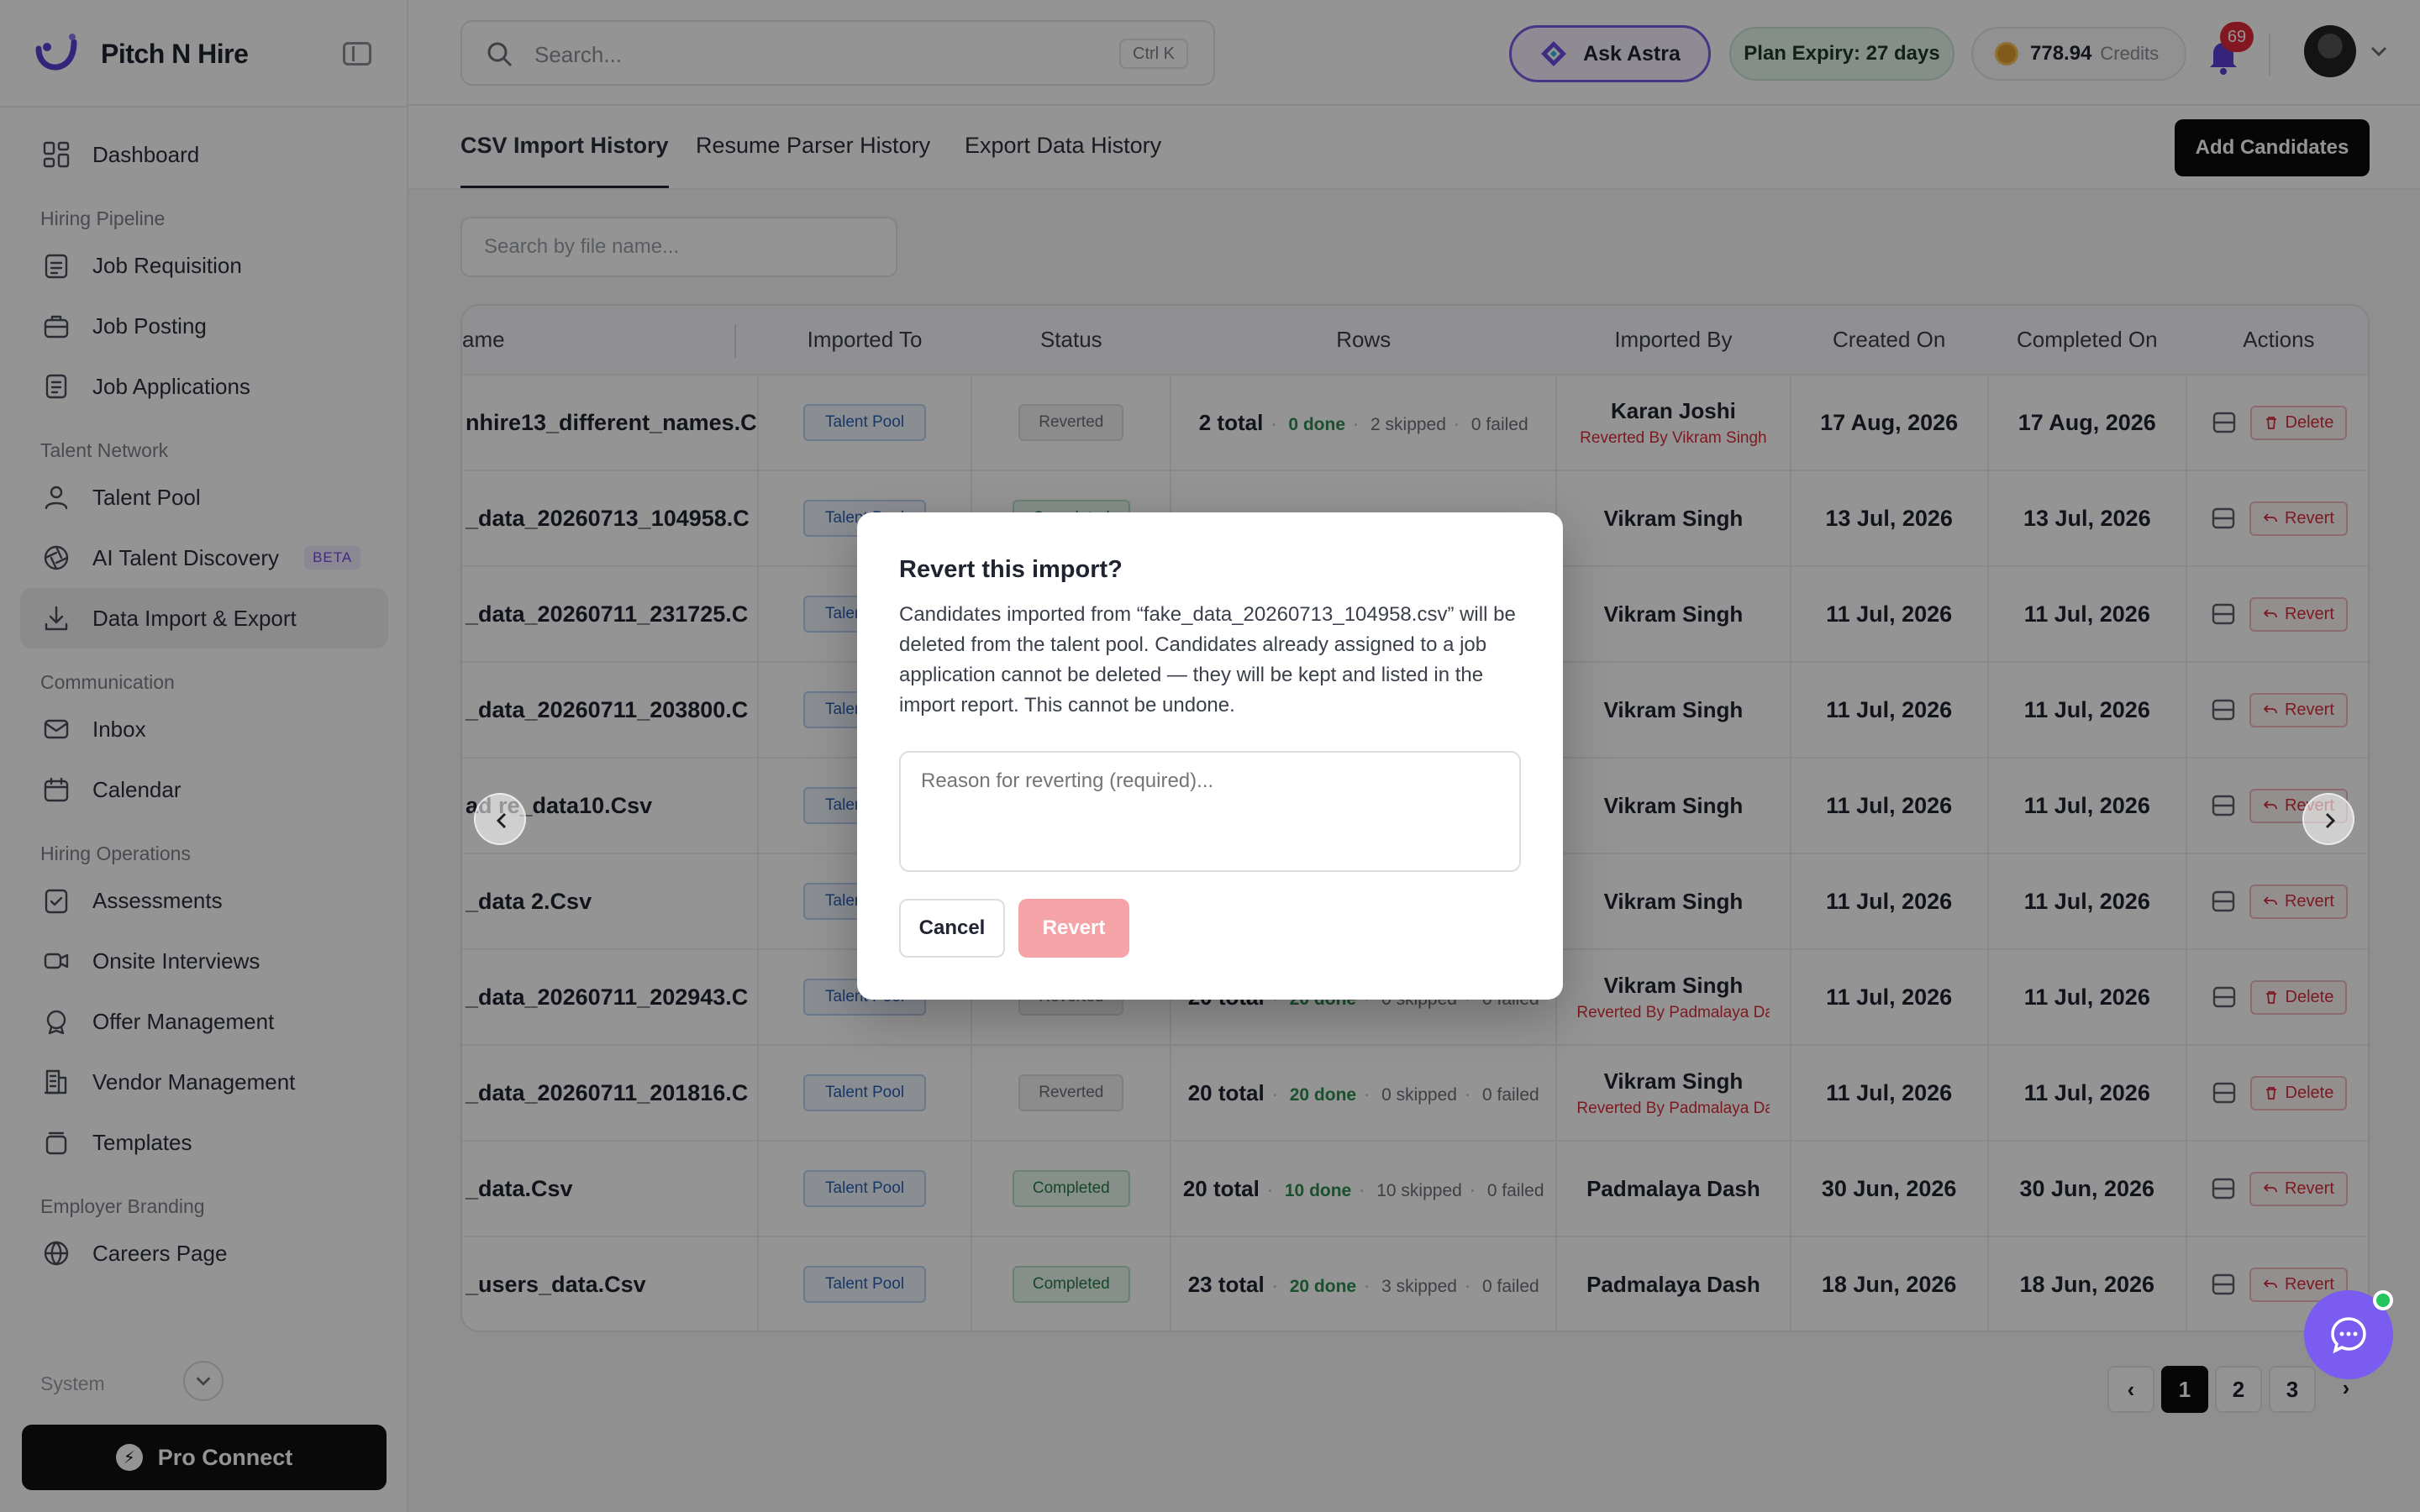  Describe the element at coordinates (952, 928) in the screenshot. I see `cancel-button: Cancel` at that location.